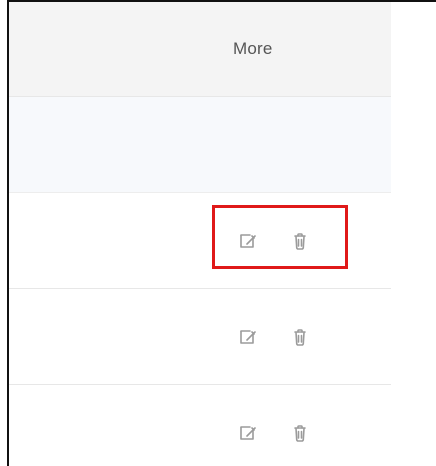  What do you see at coordinates (253, 48) in the screenshot?
I see `more-column-header: More` at bounding box center [253, 48].